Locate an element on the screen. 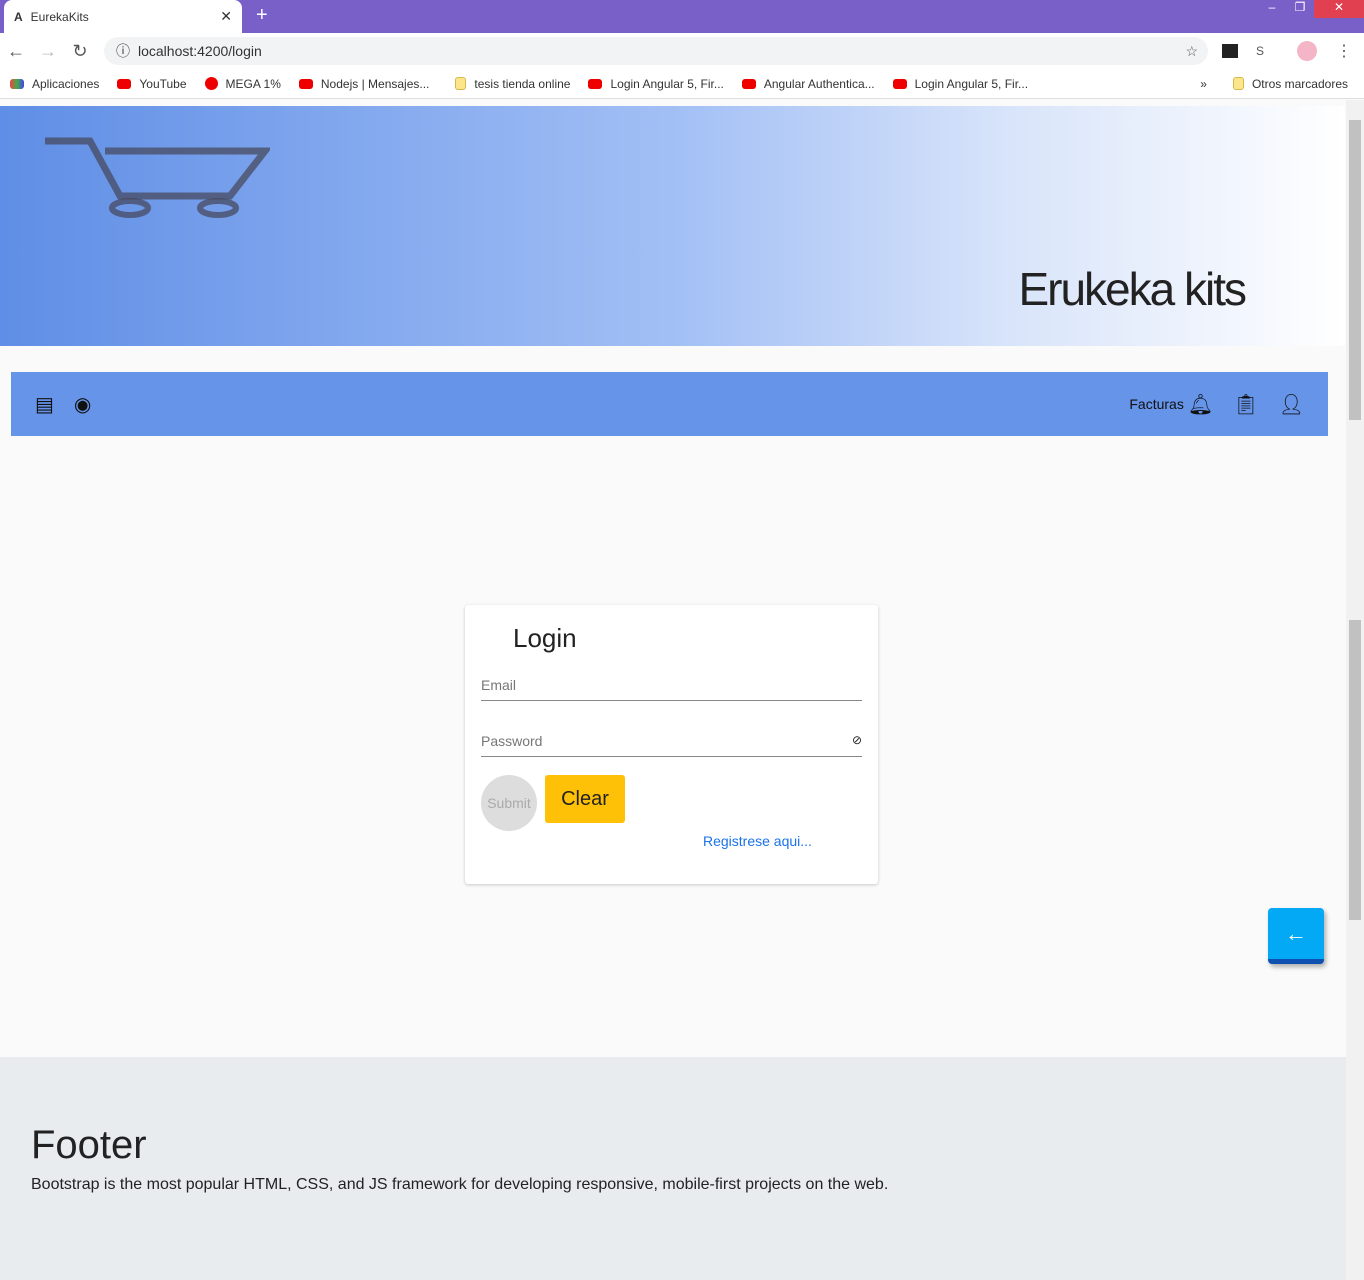 This screenshot has width=1364, height=1280. extension-icon is located at coordinates (1230, 51).